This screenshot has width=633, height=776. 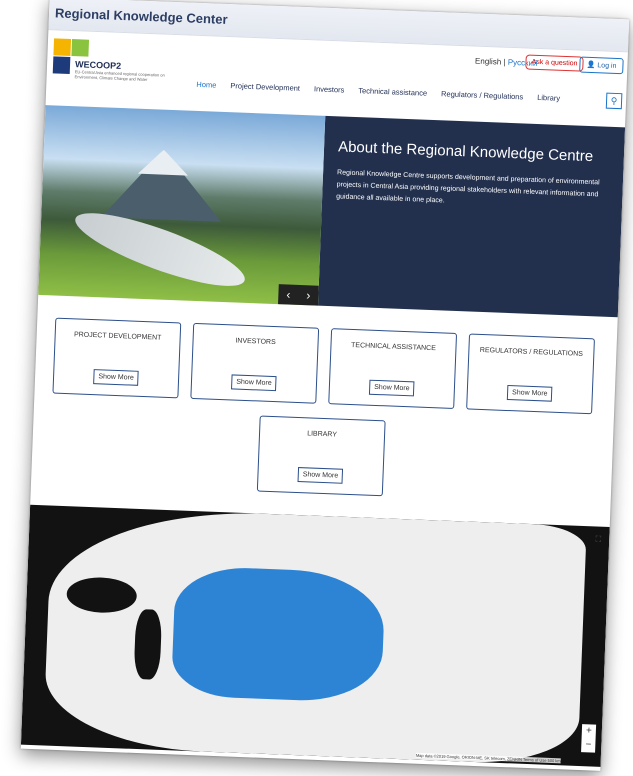 I want to click on zoom-out-button: −, so click(x=588, y=745).